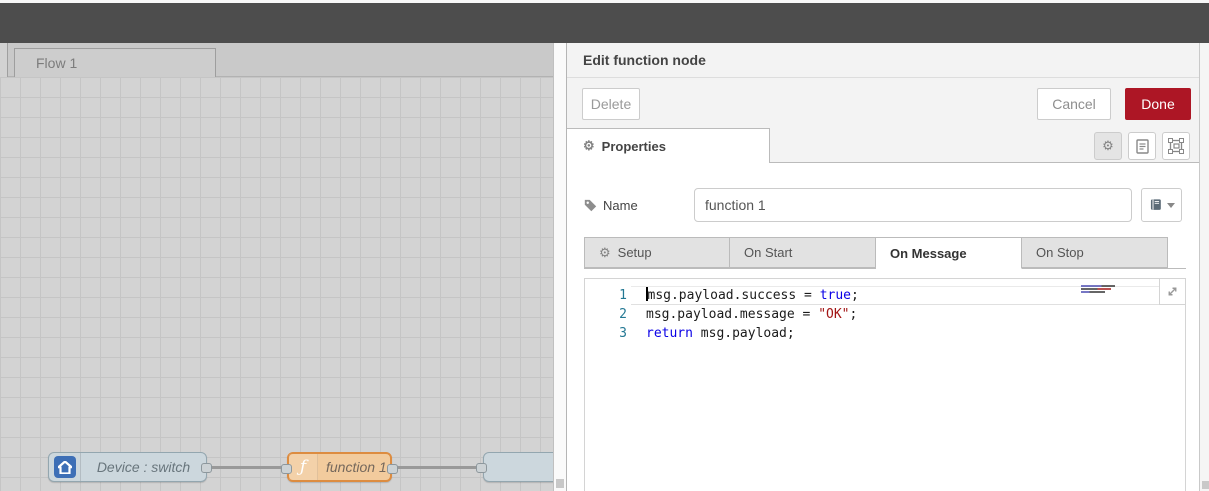 The image size is (1209, 491). What do you see at coordinates (559, 267) in the screenshot?
I see `canvas-scrollbar` at bounding box center [559, 267].